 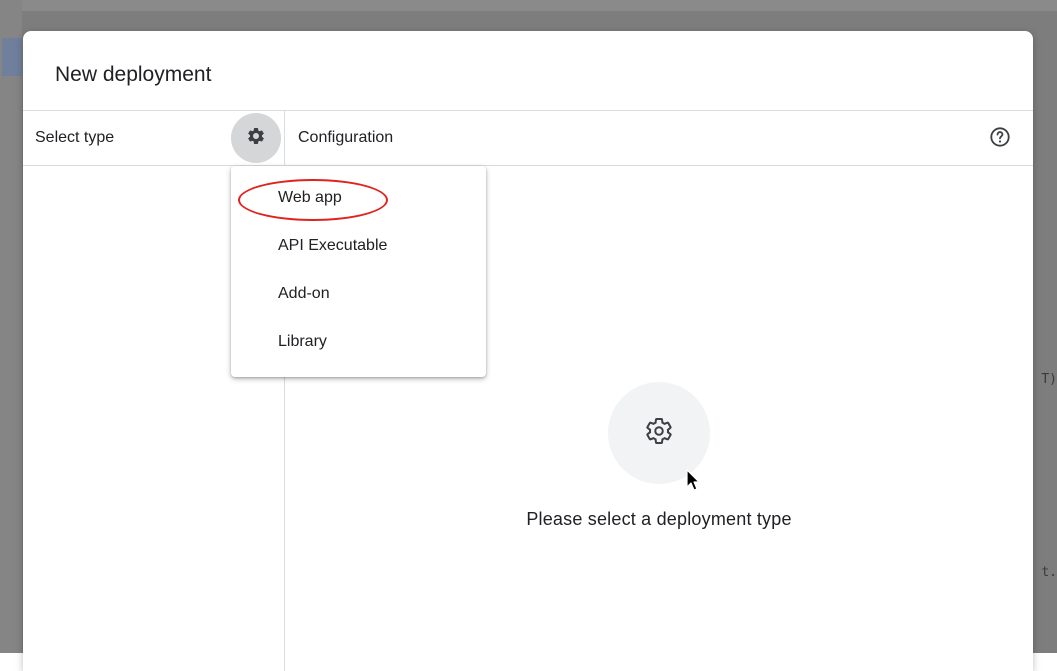 I want to click on backdrop-code-fragment: T), so click(x=1049, y=379).